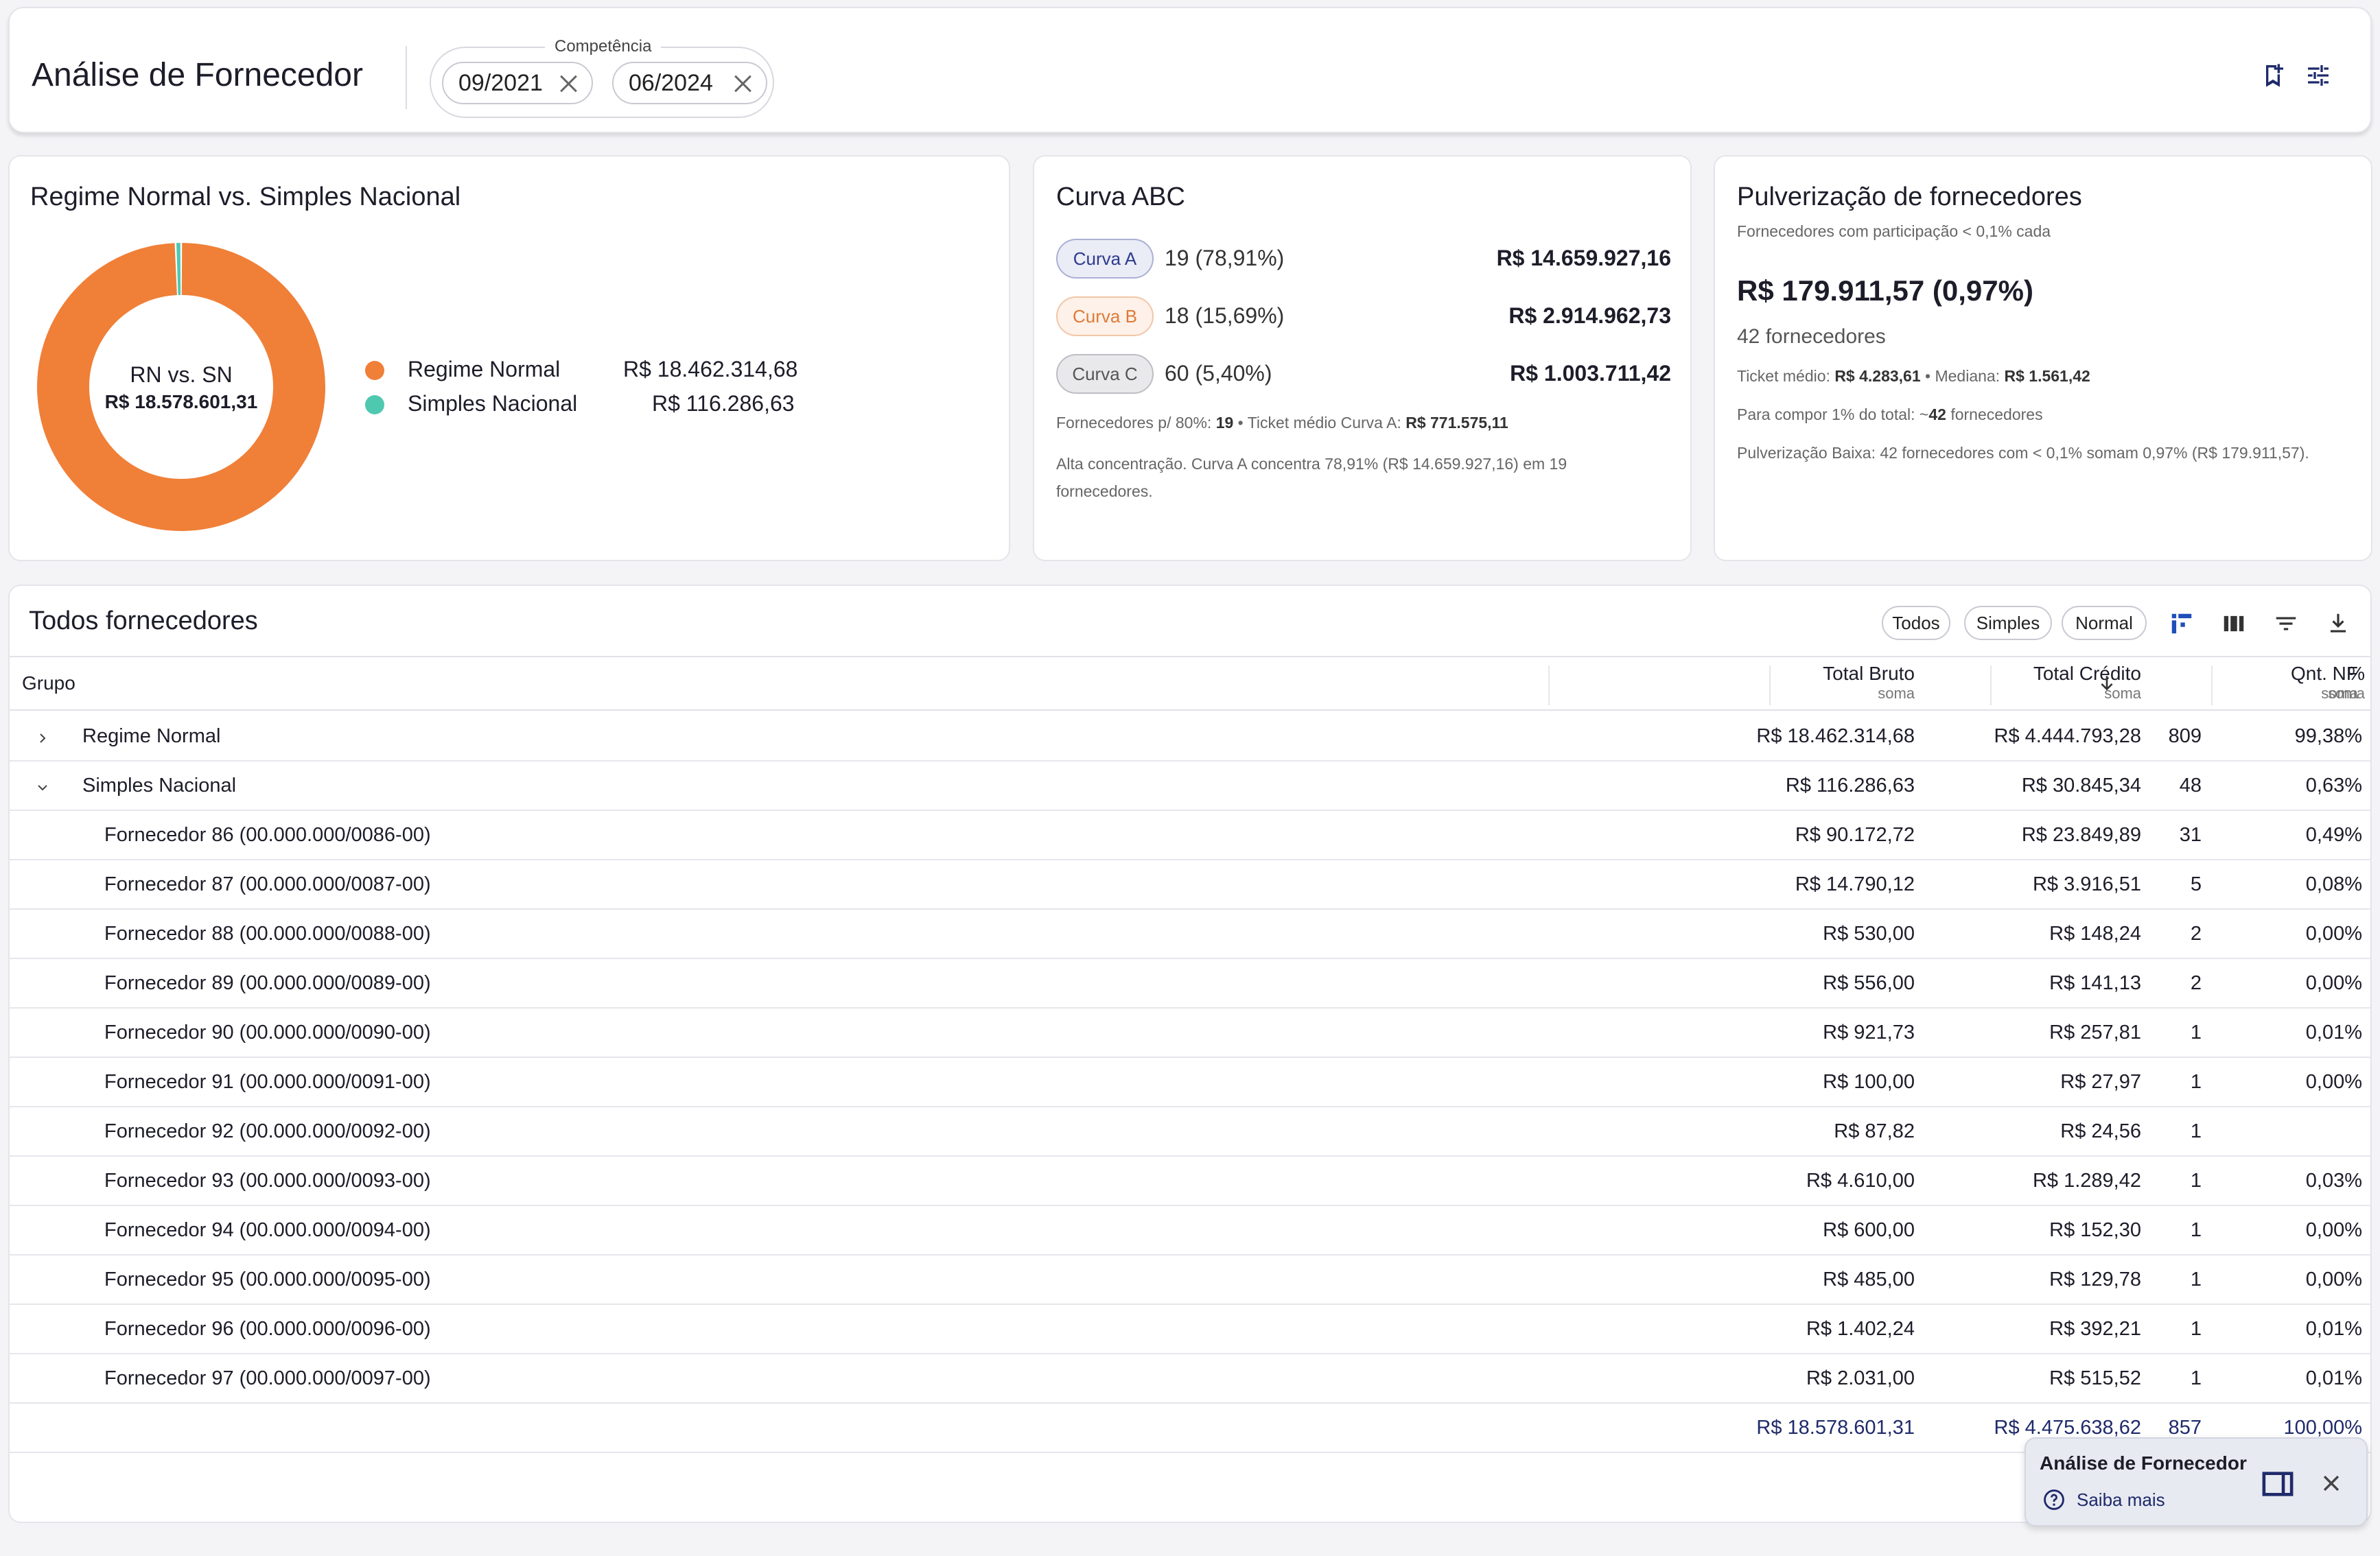  I want to click on cell-percent: 0,63%, so click(2333, 786).